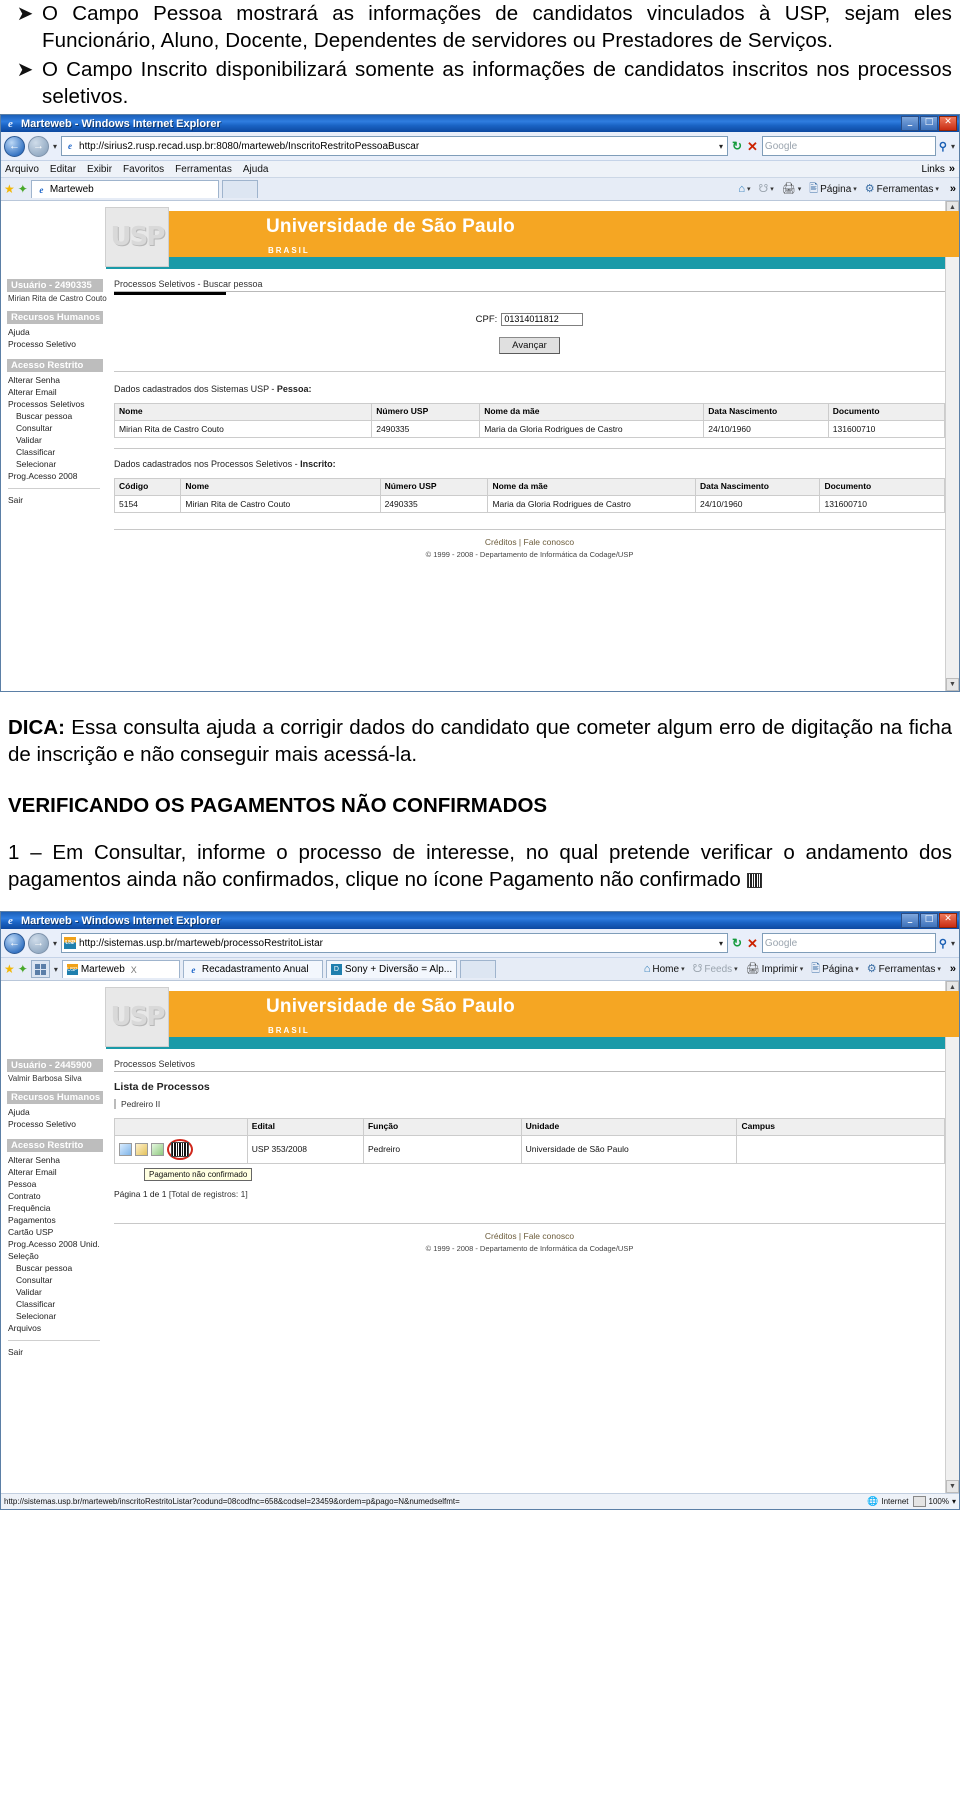 The image size is (960, 1804). What do you see at coordinates (40, 969) in the screenshot?
I see `quick-tabs-icon` at bounding box center [40, 969].